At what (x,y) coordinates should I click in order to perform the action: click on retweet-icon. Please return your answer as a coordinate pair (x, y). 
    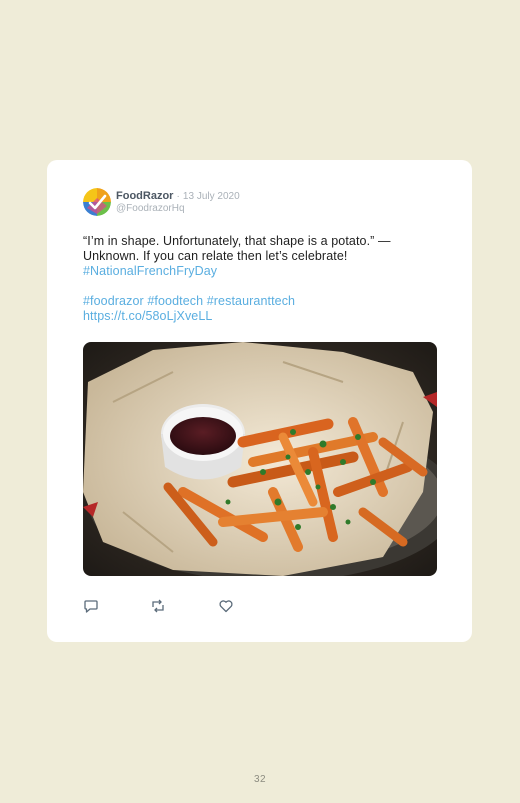
    Looking at the image, I should click on (158, 606).